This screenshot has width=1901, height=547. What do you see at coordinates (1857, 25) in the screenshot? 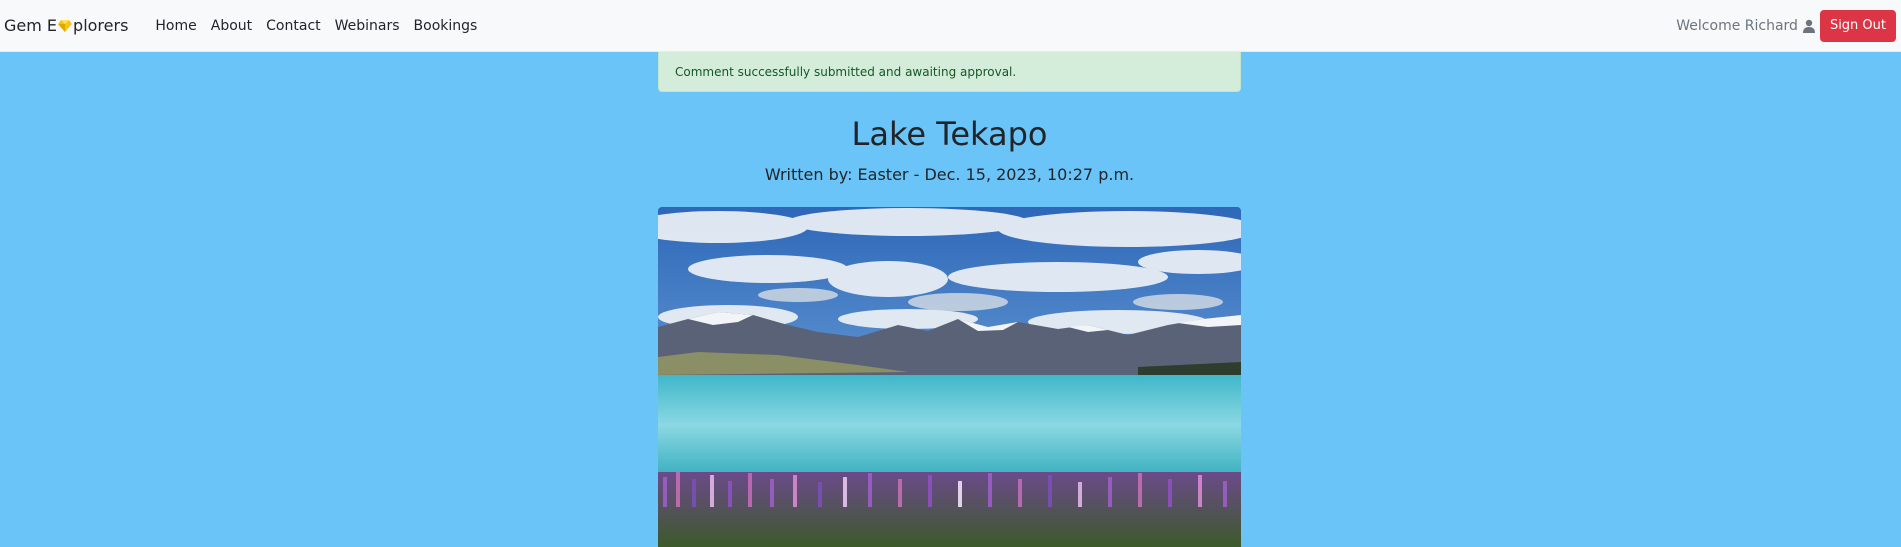
I see `sign-out-button: Sign Out` at bounding box center [1857, 25].